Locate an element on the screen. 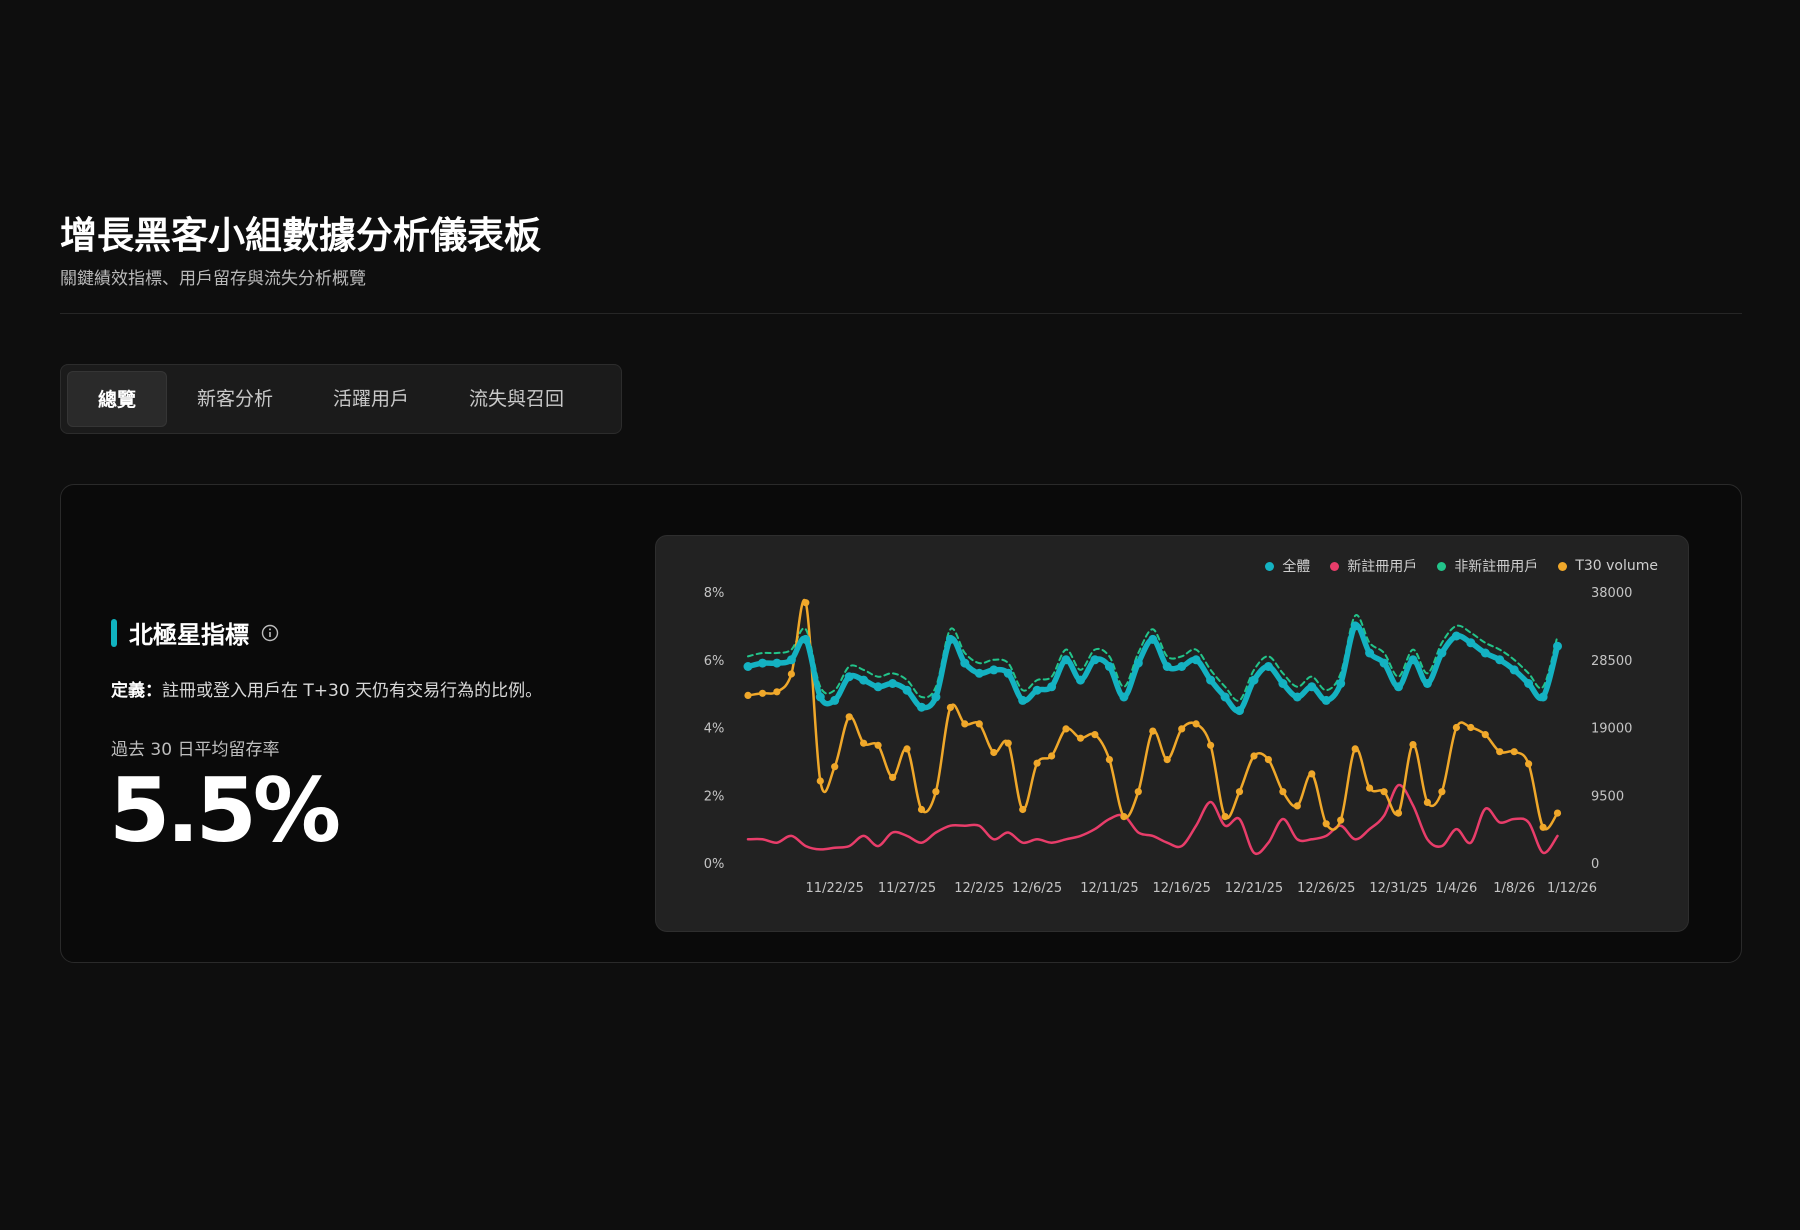 This screenshot has width=1800, height=1230. series-line-non-new is located at coordinates (1153, 658).